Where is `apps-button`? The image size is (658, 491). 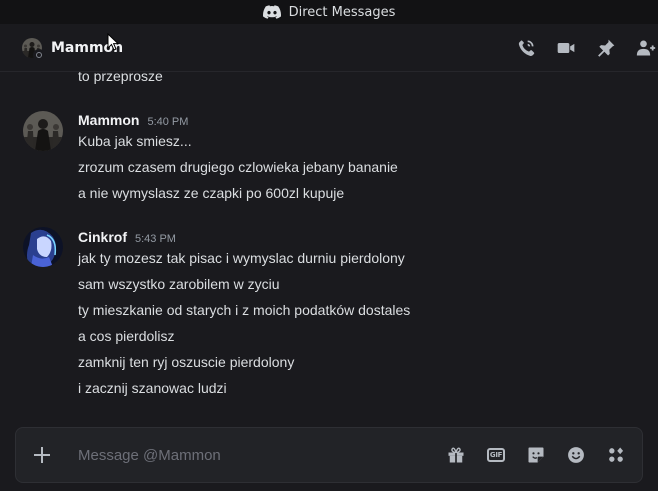 apps-button is located at coordinates (616, 455).